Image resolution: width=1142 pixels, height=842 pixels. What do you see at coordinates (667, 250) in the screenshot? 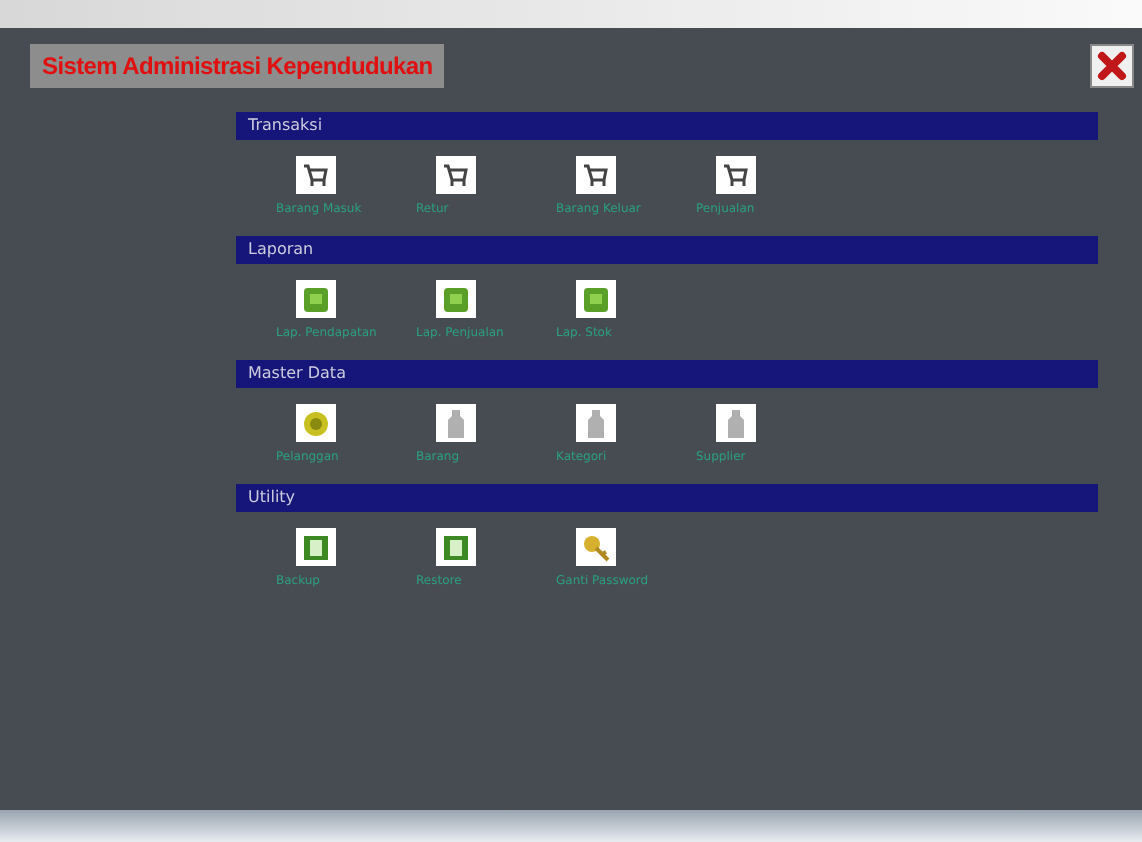
I see `section-header: Laporan` at bounding box center [667, 250].